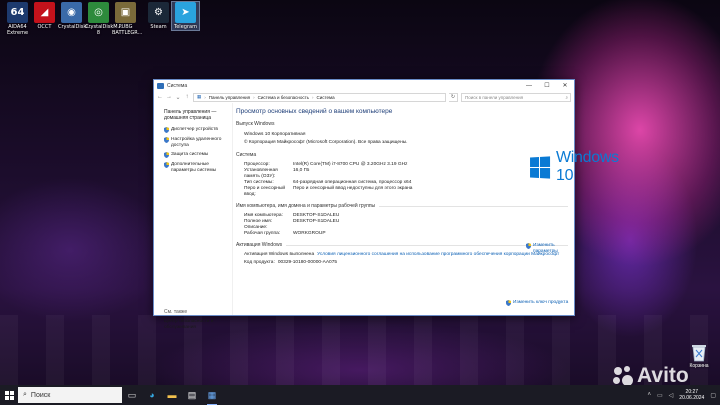 This screenshot has width=720, height=405. I want to click on windows-start-icon, so click(9, 395).